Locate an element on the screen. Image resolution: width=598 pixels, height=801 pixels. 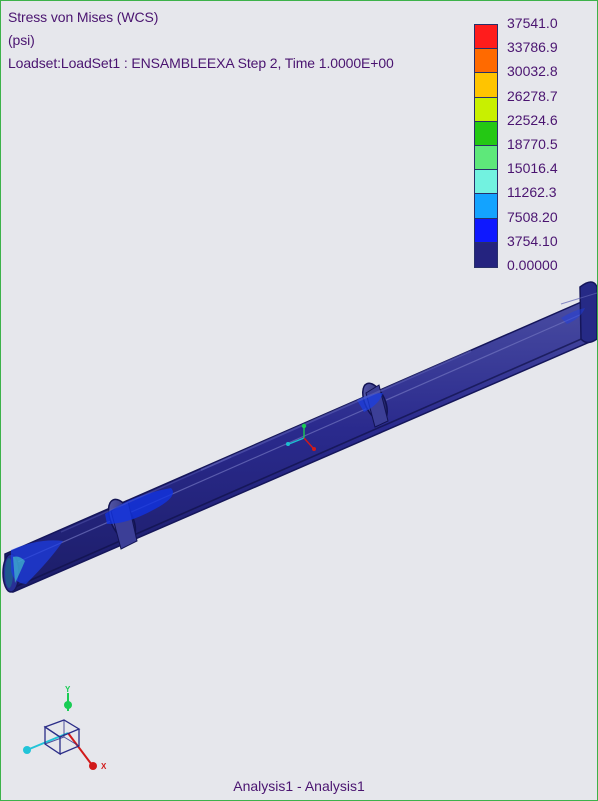
coordinate-triad-icon: Y X is located at coordinates (65, 728).